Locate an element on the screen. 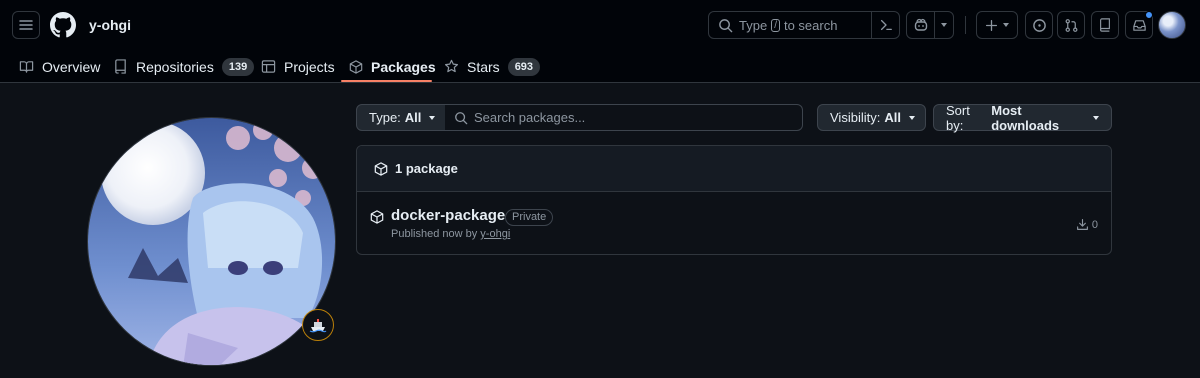  type-filter-dropdown: Type: All is located at coordinates (401, 117).